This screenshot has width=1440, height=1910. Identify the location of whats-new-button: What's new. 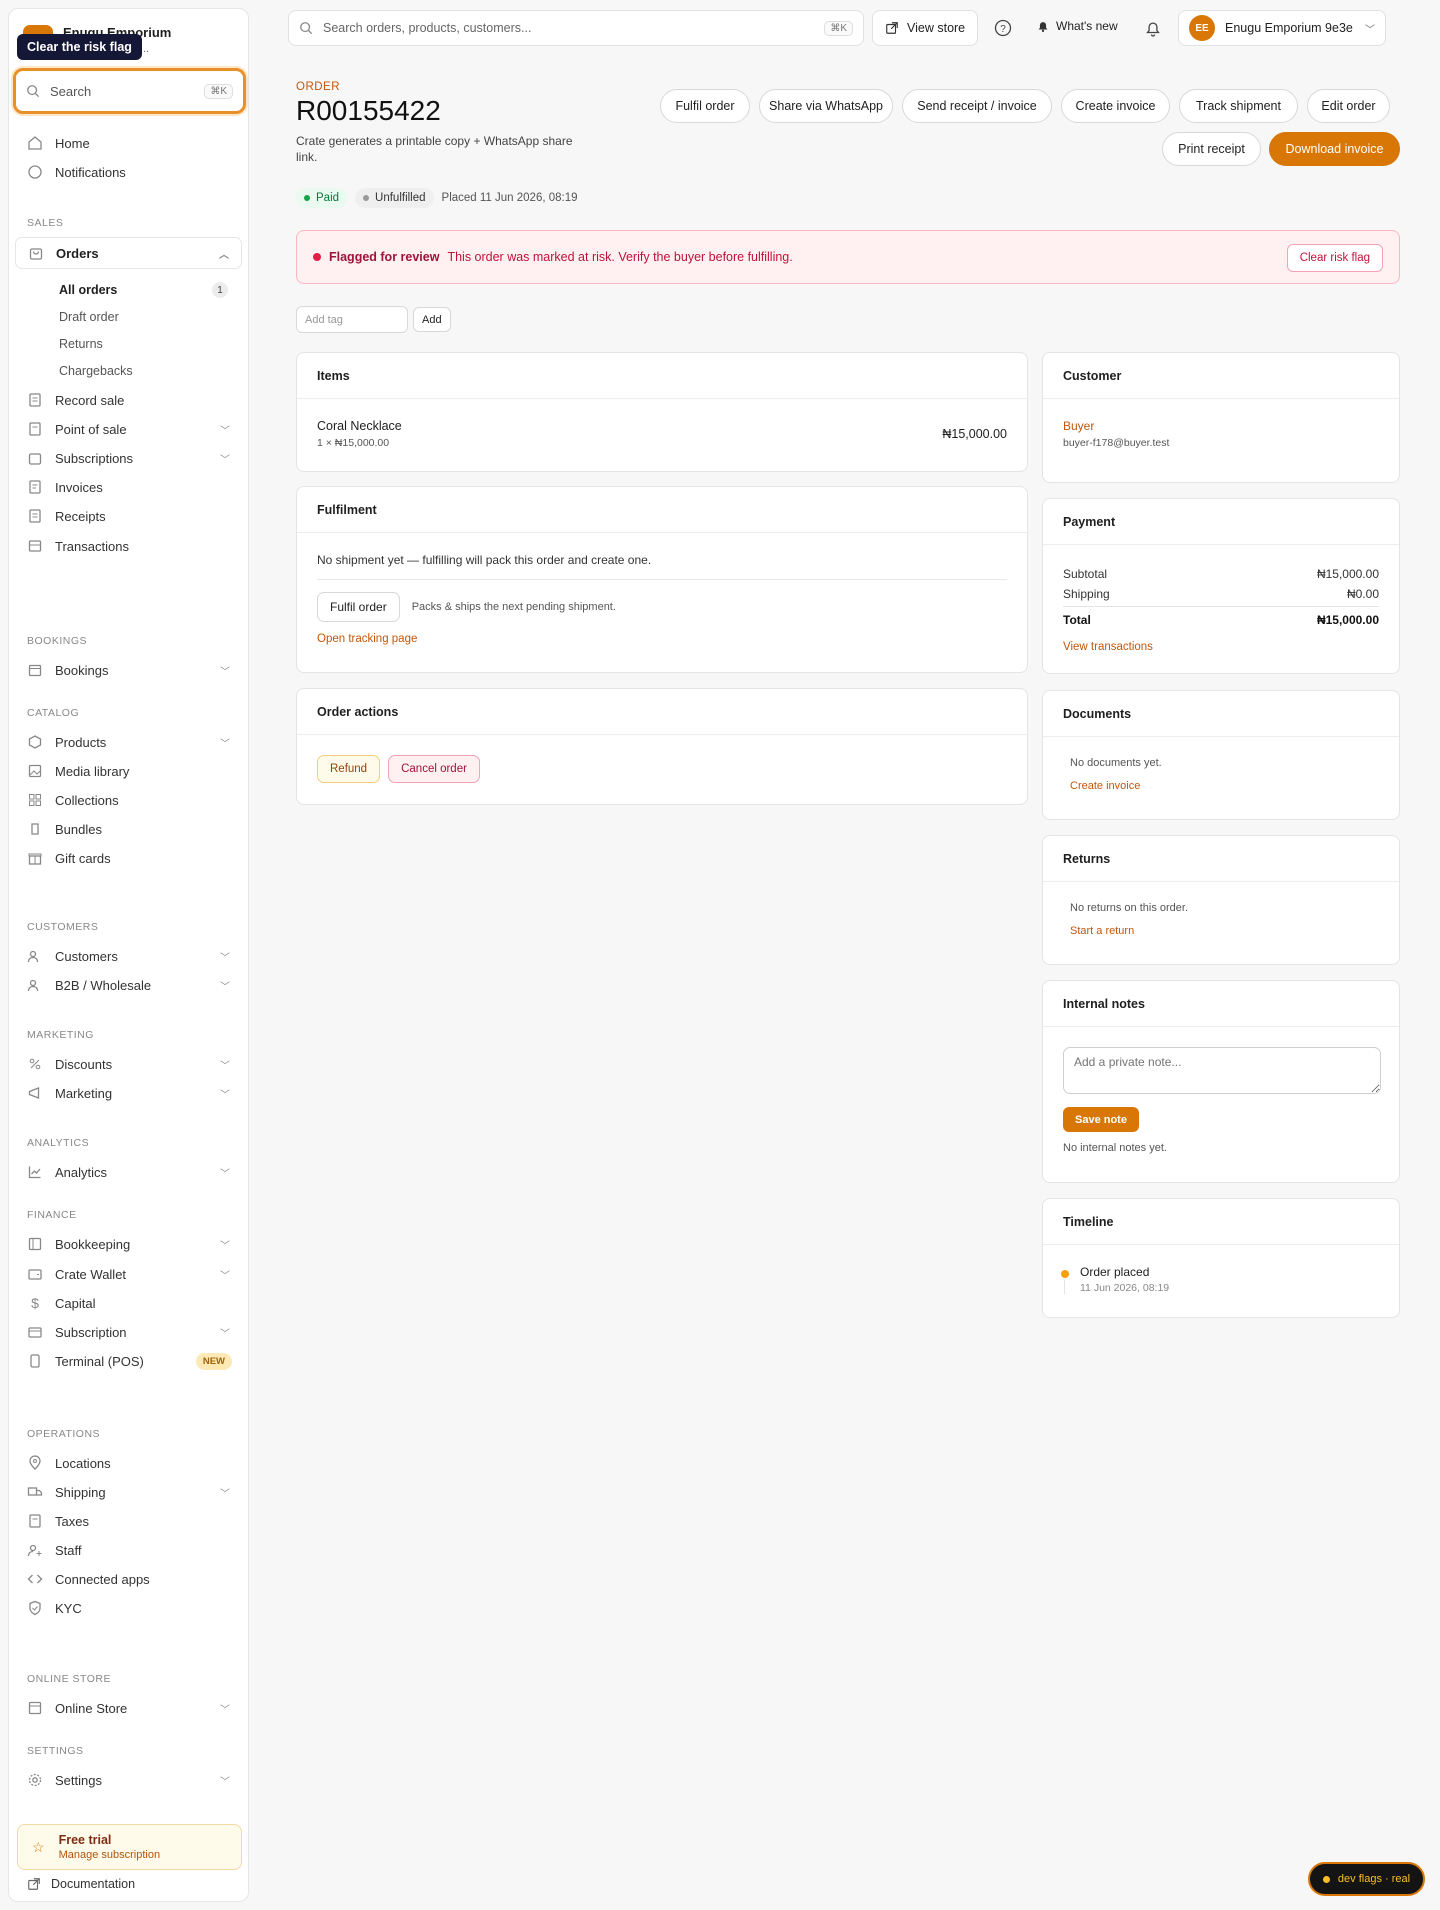
(1077, 26).